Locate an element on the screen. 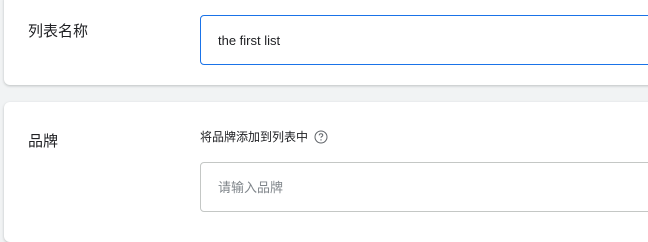  brand-label: 品牌 is located at coordinates (43, 141).